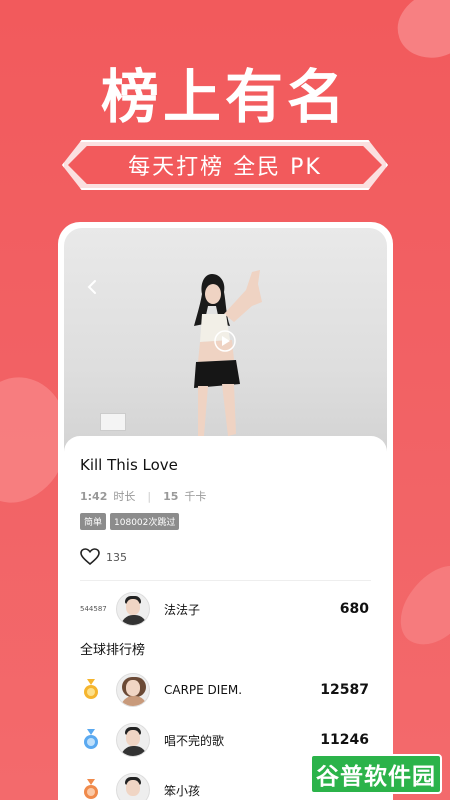 This screenshot has width=450, height=800. What do you see at coordinates (203, 690) in the screenshot?
I see `leaderboard-username: CARPE DIEM.` at bounding box center [203, 690].